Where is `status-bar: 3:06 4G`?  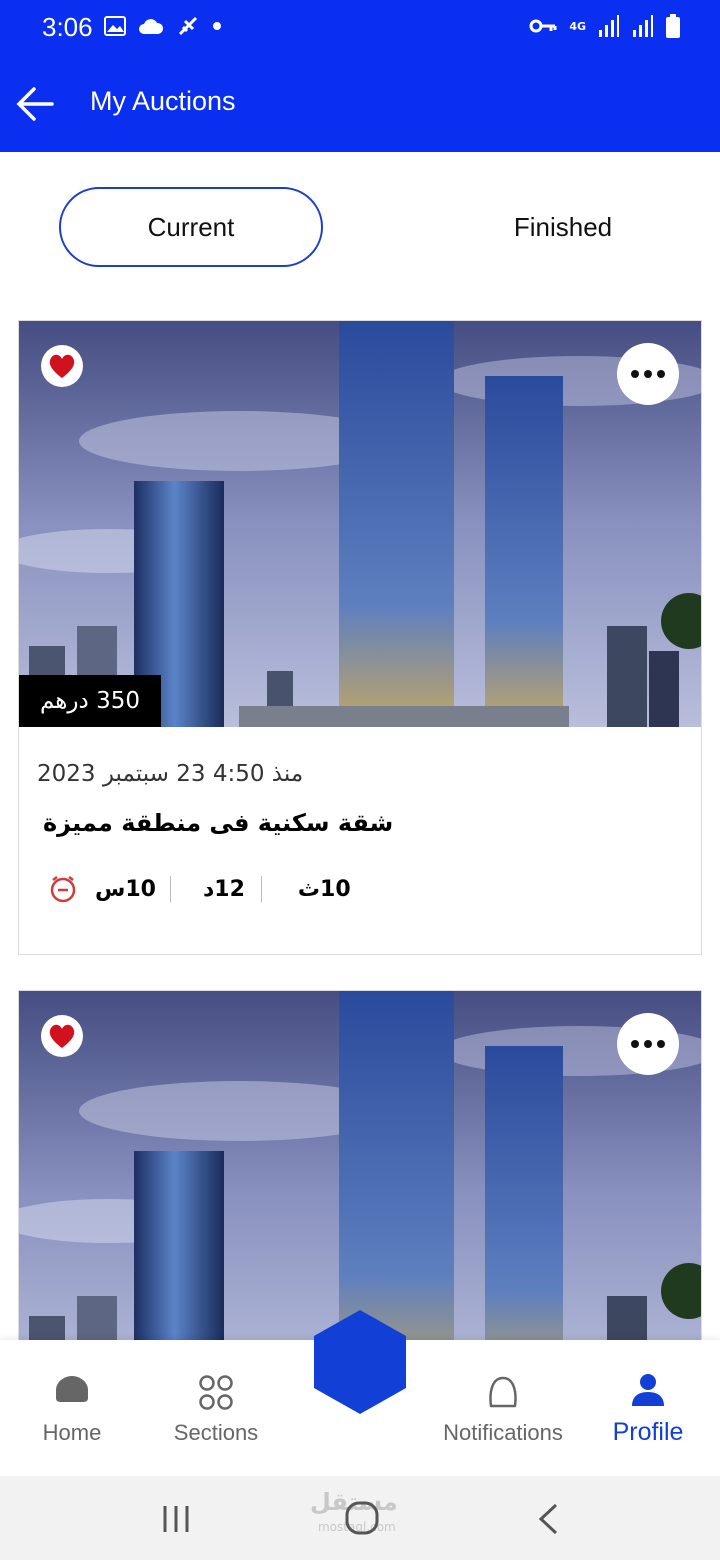
status-bar: 3:06 4G is located at coordinates (360, 28).